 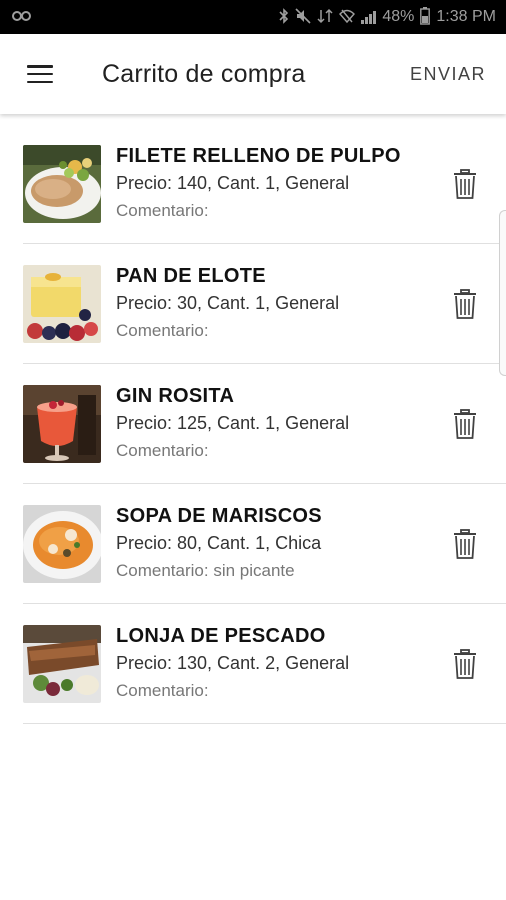 What do you see at coordinates (62, 423) in the screenshot?
I see `gin-cocktail-photo` at bounding box center [62, 423].